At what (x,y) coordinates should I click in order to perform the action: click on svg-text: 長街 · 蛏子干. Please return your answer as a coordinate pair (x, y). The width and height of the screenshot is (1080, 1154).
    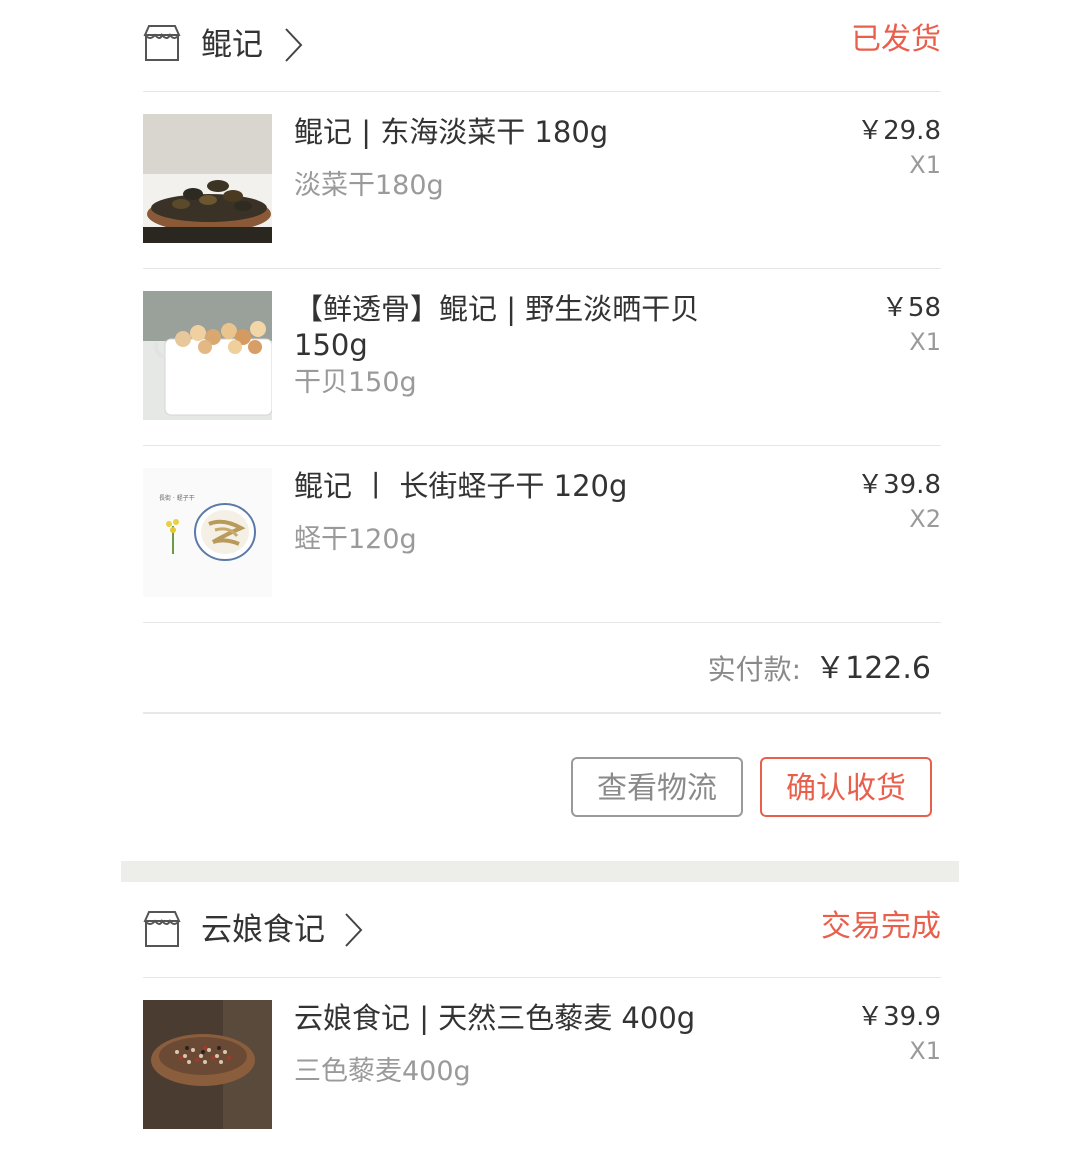
    Looking at the image, I should click on (177, 498).